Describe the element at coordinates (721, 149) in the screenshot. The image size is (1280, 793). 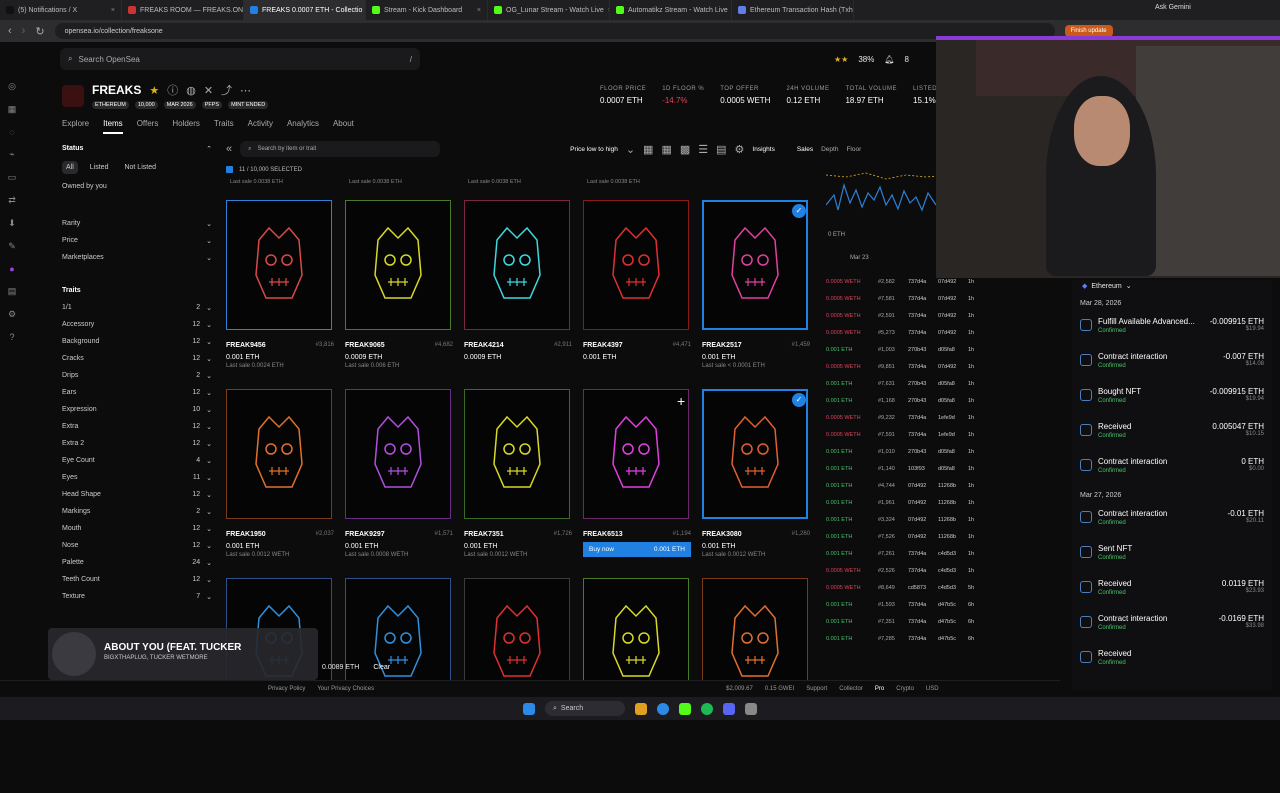
I see `table-view-icon: ▤` at that location.